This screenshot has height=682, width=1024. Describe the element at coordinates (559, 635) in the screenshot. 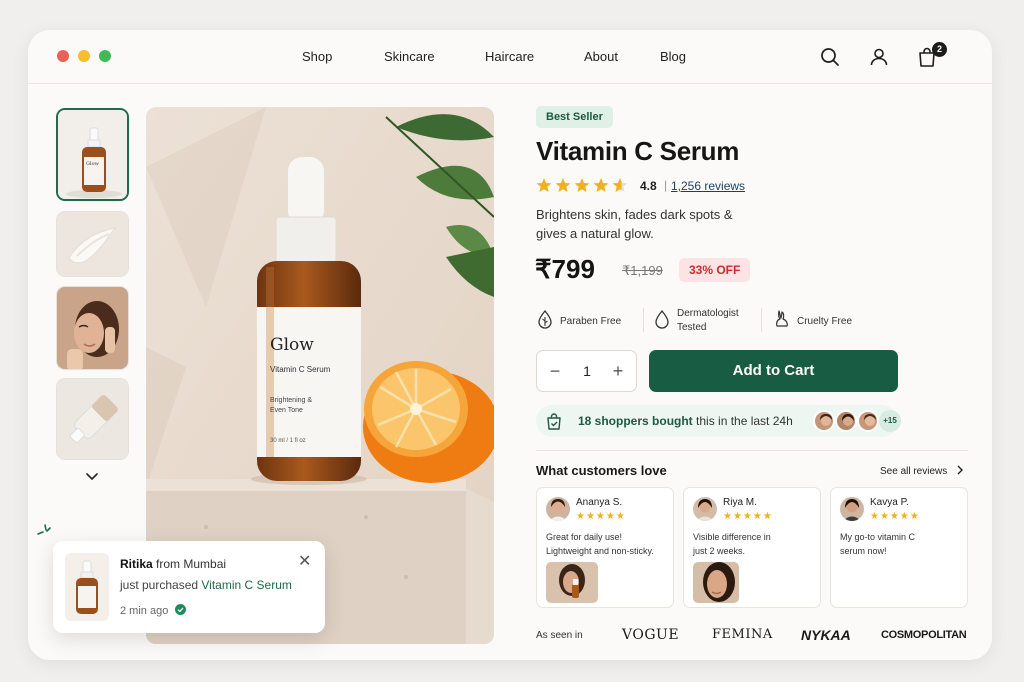

I see `as-seen-in-label: As seen in` at that location.